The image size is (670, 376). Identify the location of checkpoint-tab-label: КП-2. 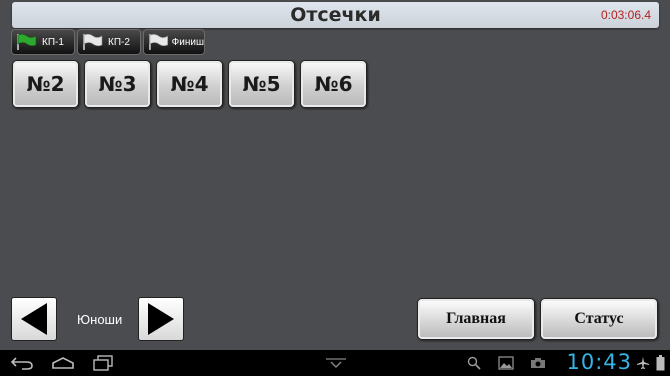
(119, 42).